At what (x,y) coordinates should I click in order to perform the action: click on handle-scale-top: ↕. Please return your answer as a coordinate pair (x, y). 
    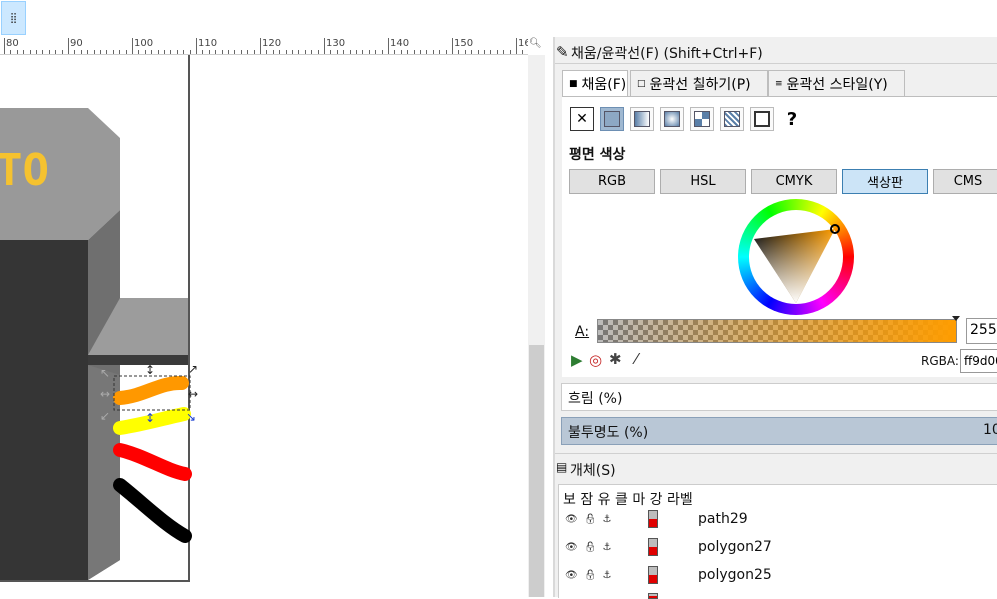
    Looking at the image, I should click on (150, 370).